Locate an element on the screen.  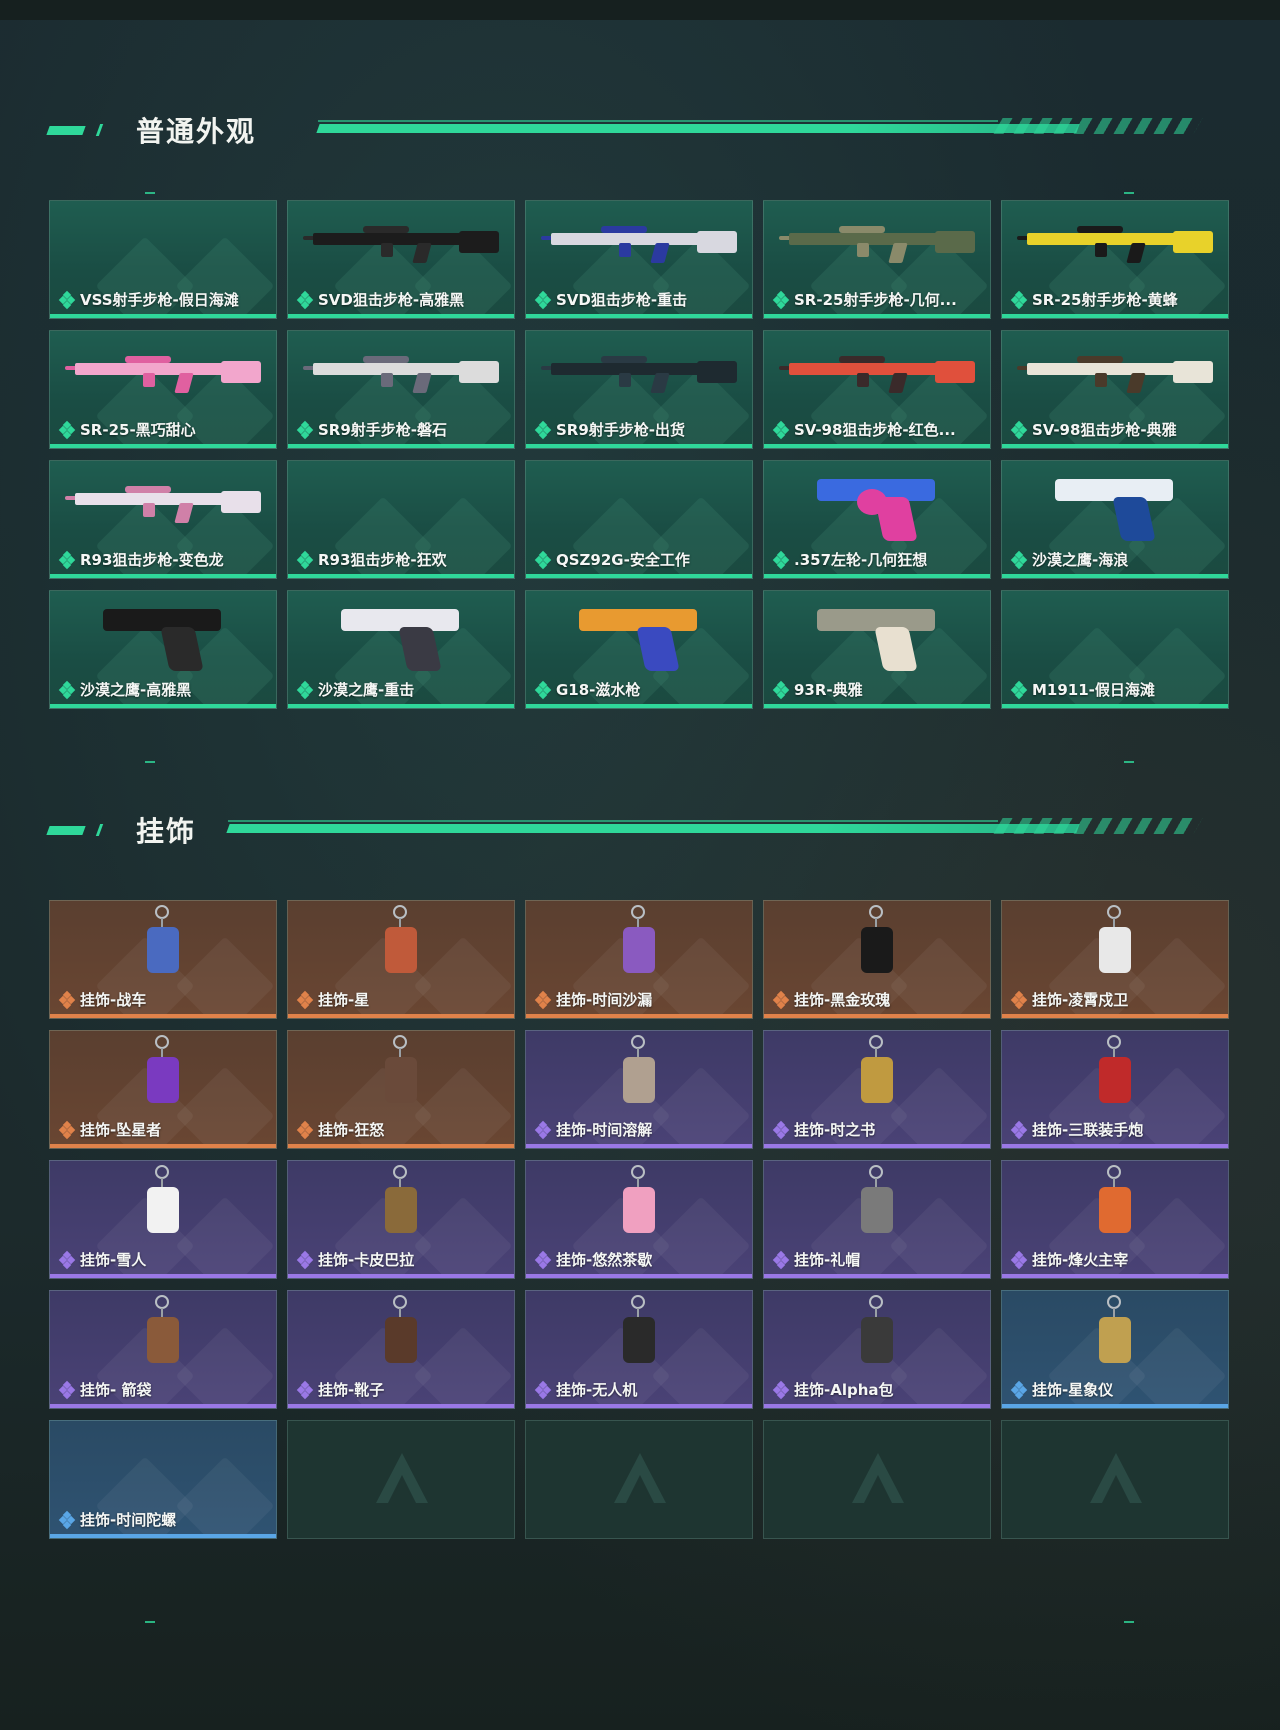
charm-card: 挂饰-卡皮巴拉 is located at coordinates (401, 1219).